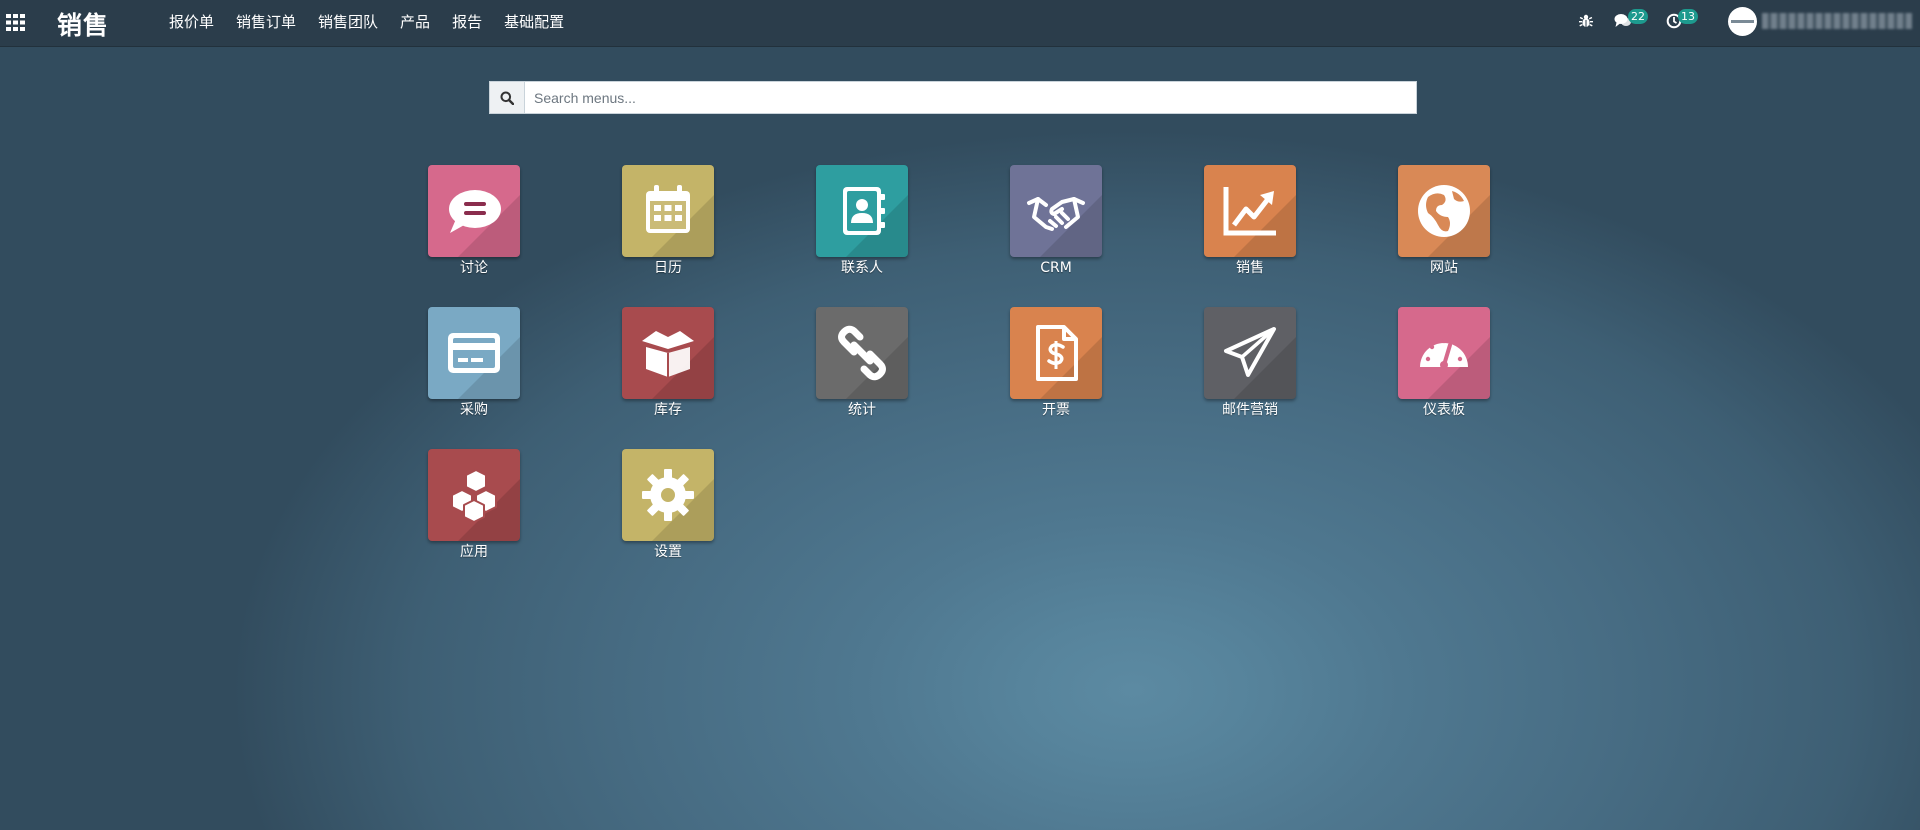 The width and height of the screenshot is (1920, 830). Describe the element at coordinates (1250, 410) in the screenshot. I see `app-label-email-marketing: 邮件营销` at that location.